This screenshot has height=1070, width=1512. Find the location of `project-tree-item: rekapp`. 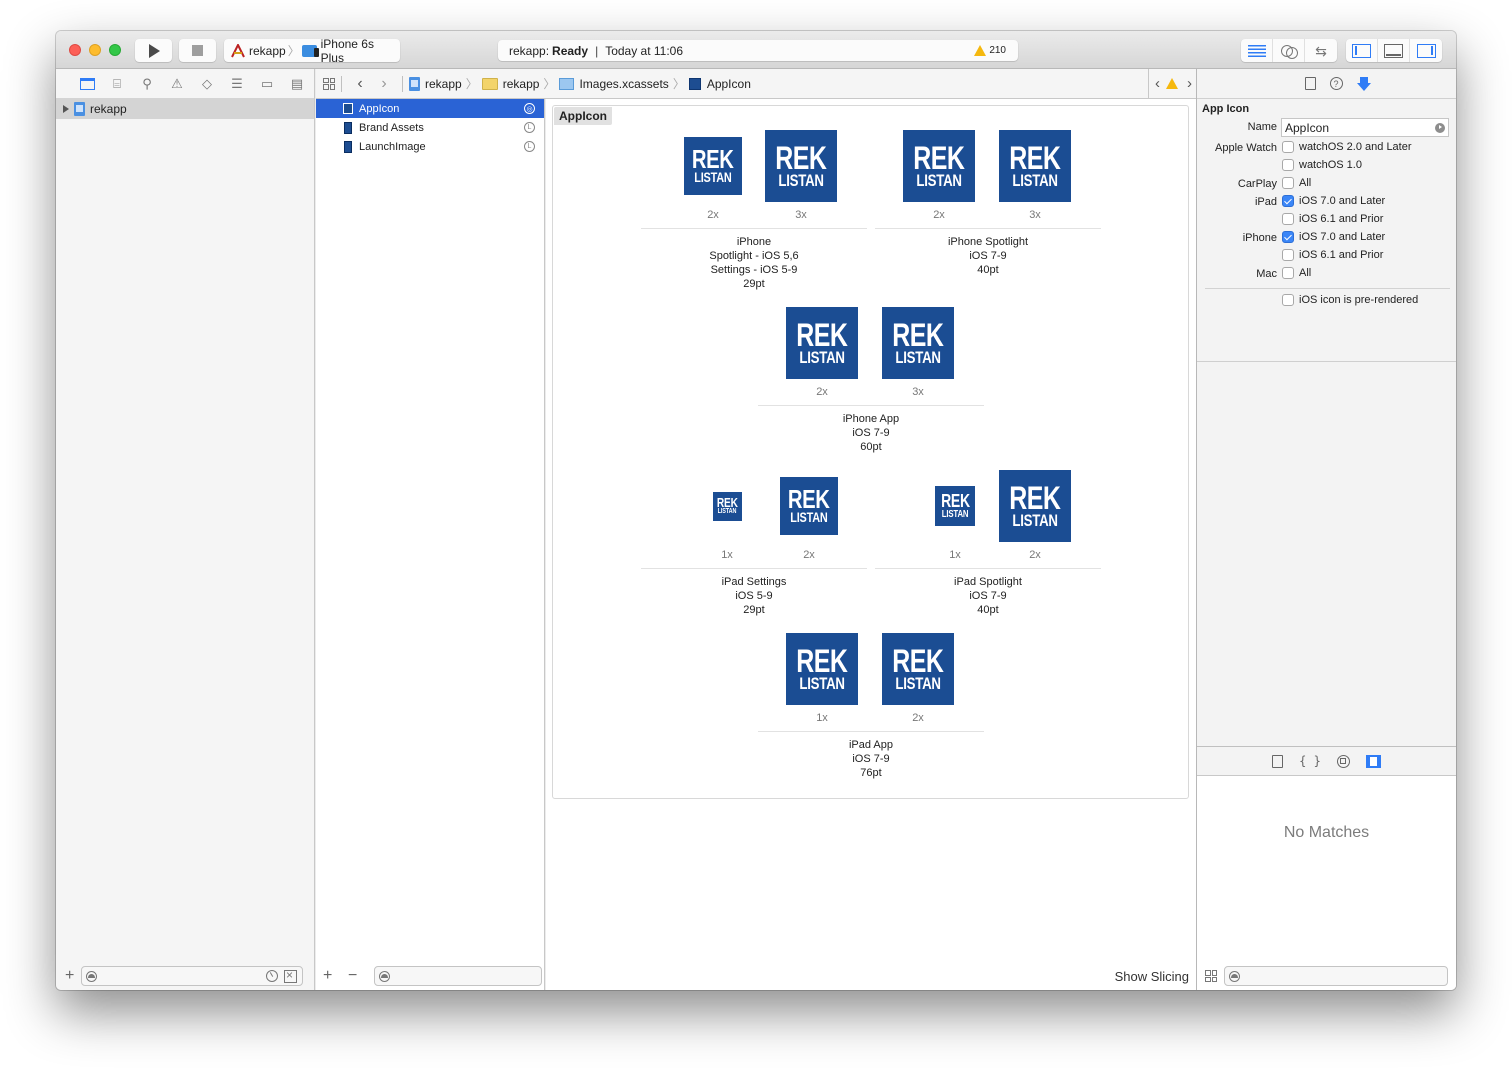

project-tree-item: rekapp is located at coordinates (185, 109).